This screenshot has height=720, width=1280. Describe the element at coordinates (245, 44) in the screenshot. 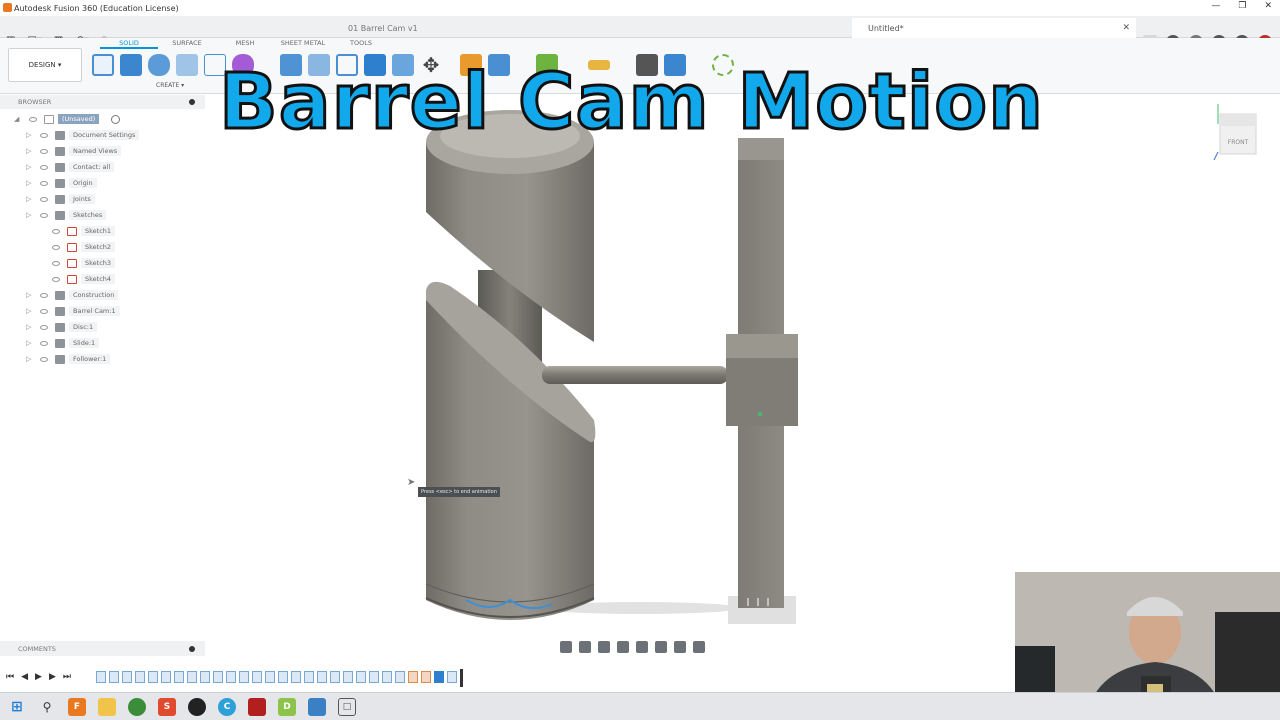

I see `tab-mesh: MESH` at that location.